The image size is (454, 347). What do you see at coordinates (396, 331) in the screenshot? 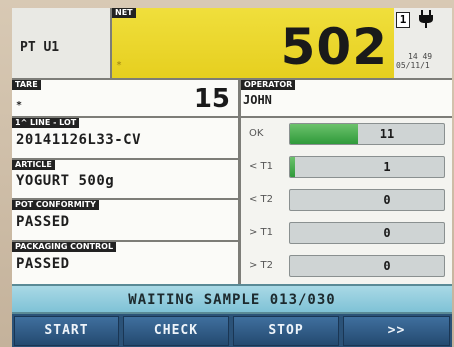
I see `next-page-button: >>` at bounding box center [396, 331].